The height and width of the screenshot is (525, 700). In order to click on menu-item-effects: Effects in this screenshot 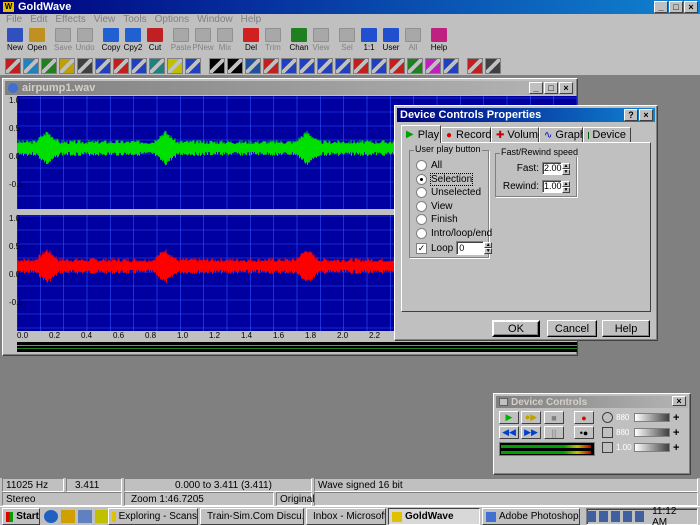, I will do `click(70, 20)`.